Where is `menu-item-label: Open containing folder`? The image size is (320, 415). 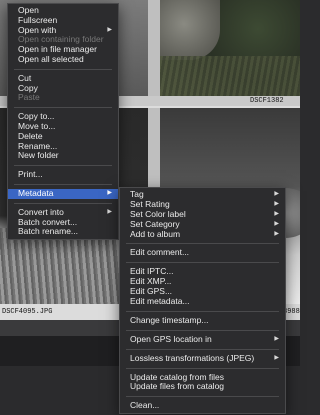
menu-item-label: Open containing folder is located at coordinates (61, 39).